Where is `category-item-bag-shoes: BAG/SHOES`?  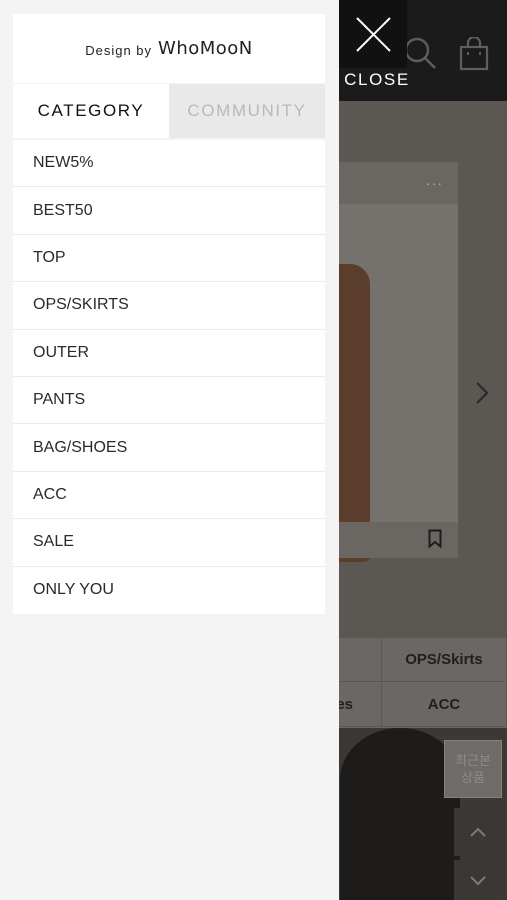
category-item-bag-shoes: BAG/SHOES is located at coordinates (169, 448).